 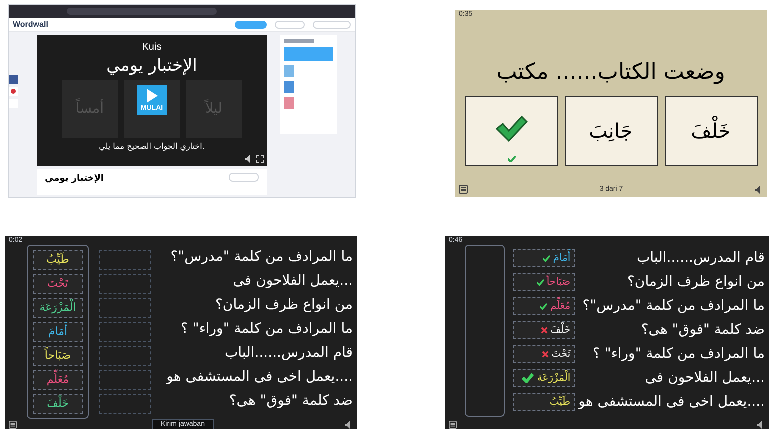 I want to click on play-icon, so click(x=152, y=95).